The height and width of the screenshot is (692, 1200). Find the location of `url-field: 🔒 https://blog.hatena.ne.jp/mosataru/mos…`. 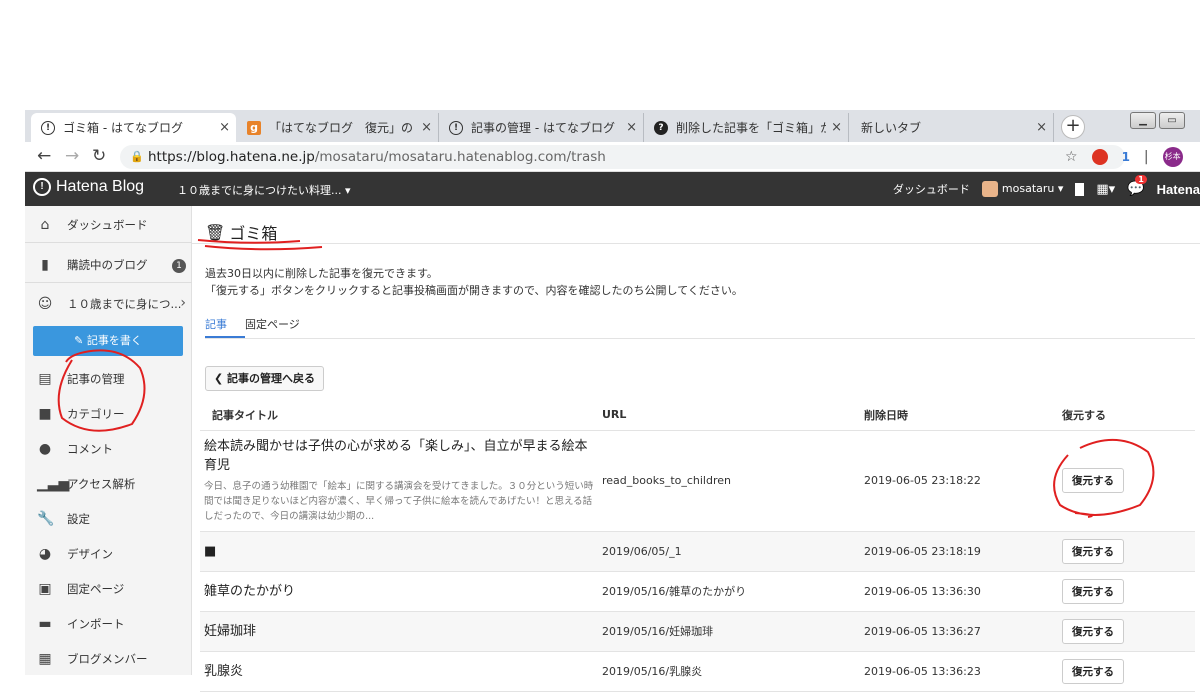

url-field: 🔒 https://blog.hatena.ne.jp/mosataru/mos… is located at coordinates (622, 157).